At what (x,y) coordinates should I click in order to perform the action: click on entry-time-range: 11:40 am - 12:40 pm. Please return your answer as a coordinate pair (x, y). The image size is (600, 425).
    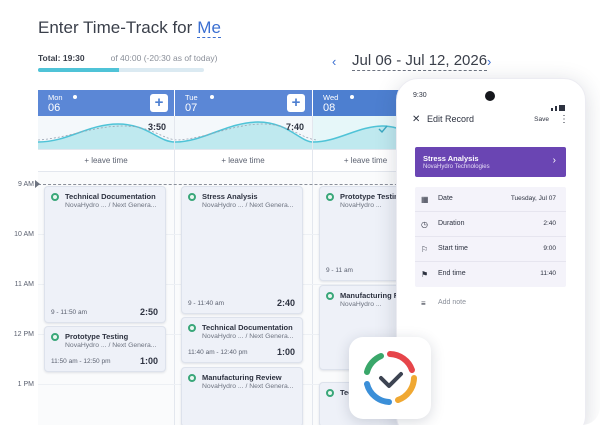
    Looking at the image, I should click on (218, 352).